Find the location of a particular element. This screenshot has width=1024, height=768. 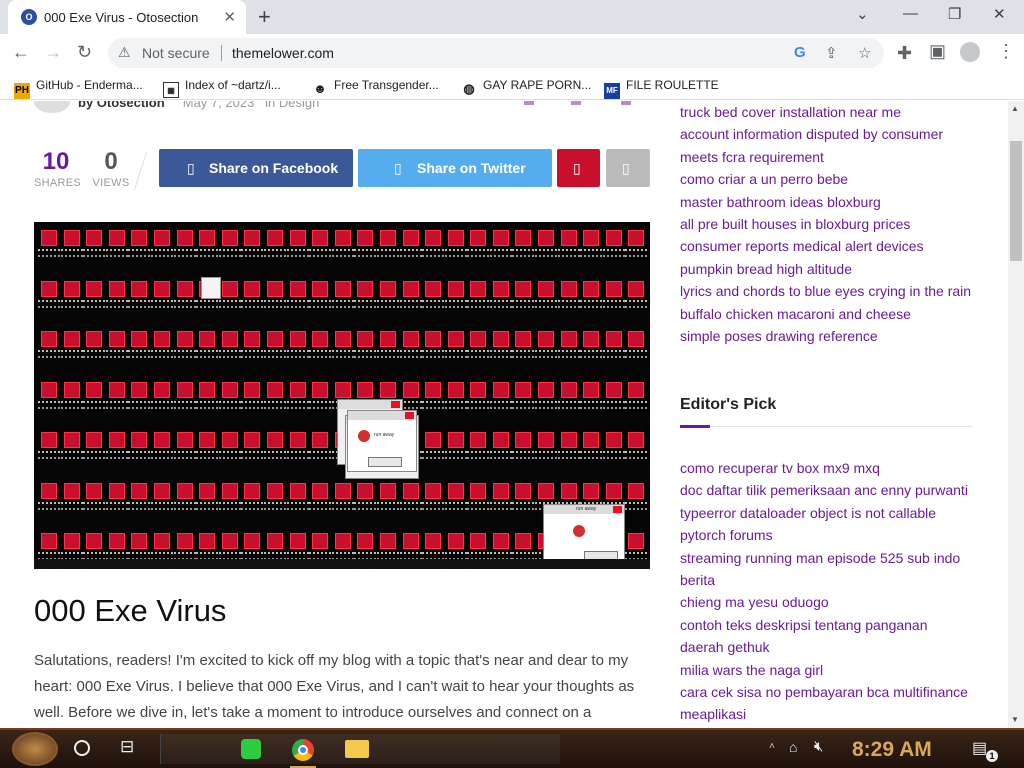

profile-avatar is located at coordinates (970, 52).